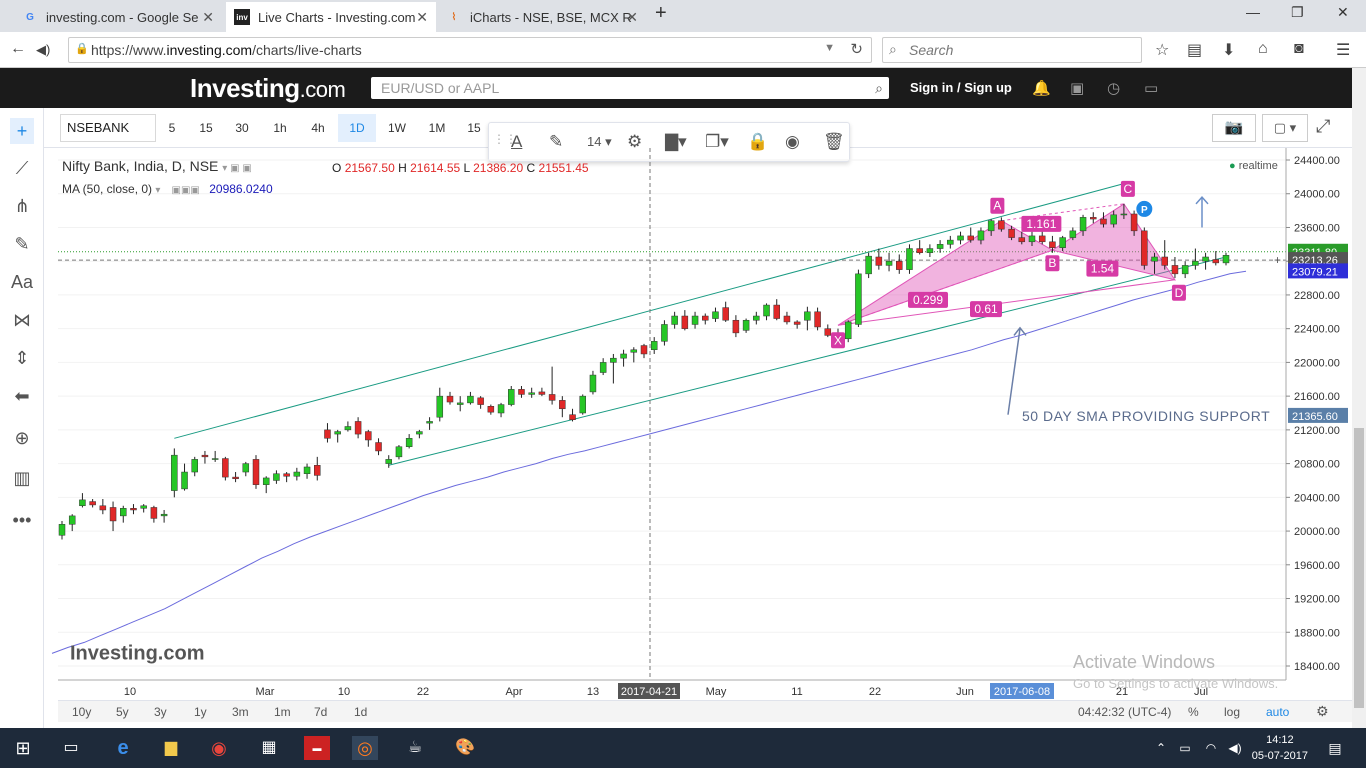 This screenshot has height=768, width=1366. I want to click on firefox-icon: ◎, so click(365, 748).